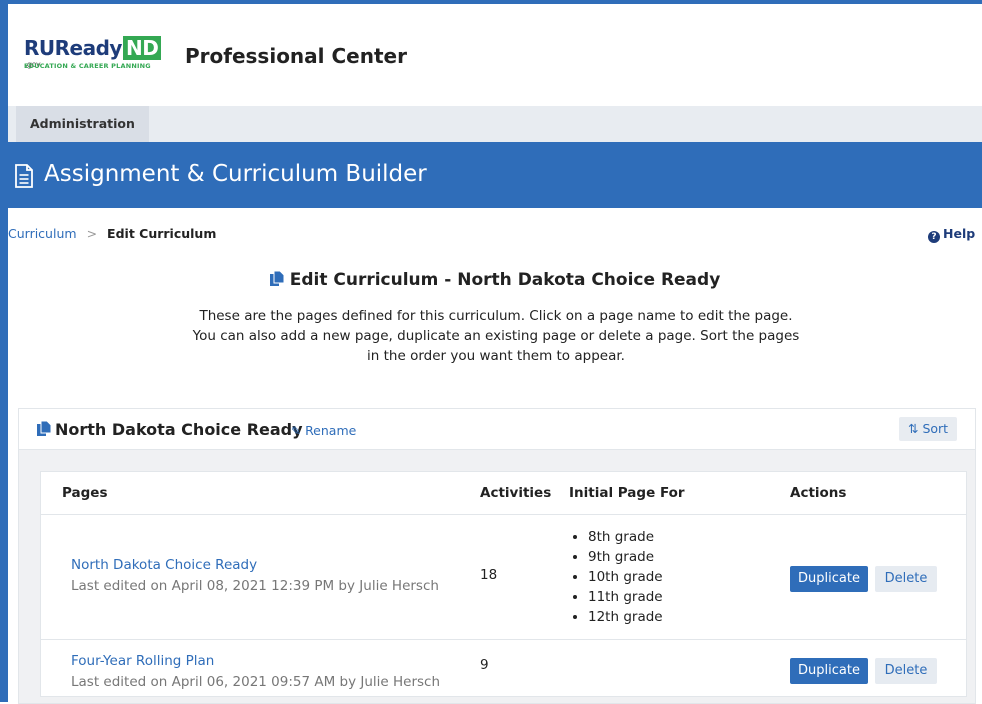 Image resolution: width=982 pixels, height=704 pixels. Describe the element at coordinates (42, 233) in the screenshot. I see `breadcrumb-curriculum-link: Curriculum` at that location.